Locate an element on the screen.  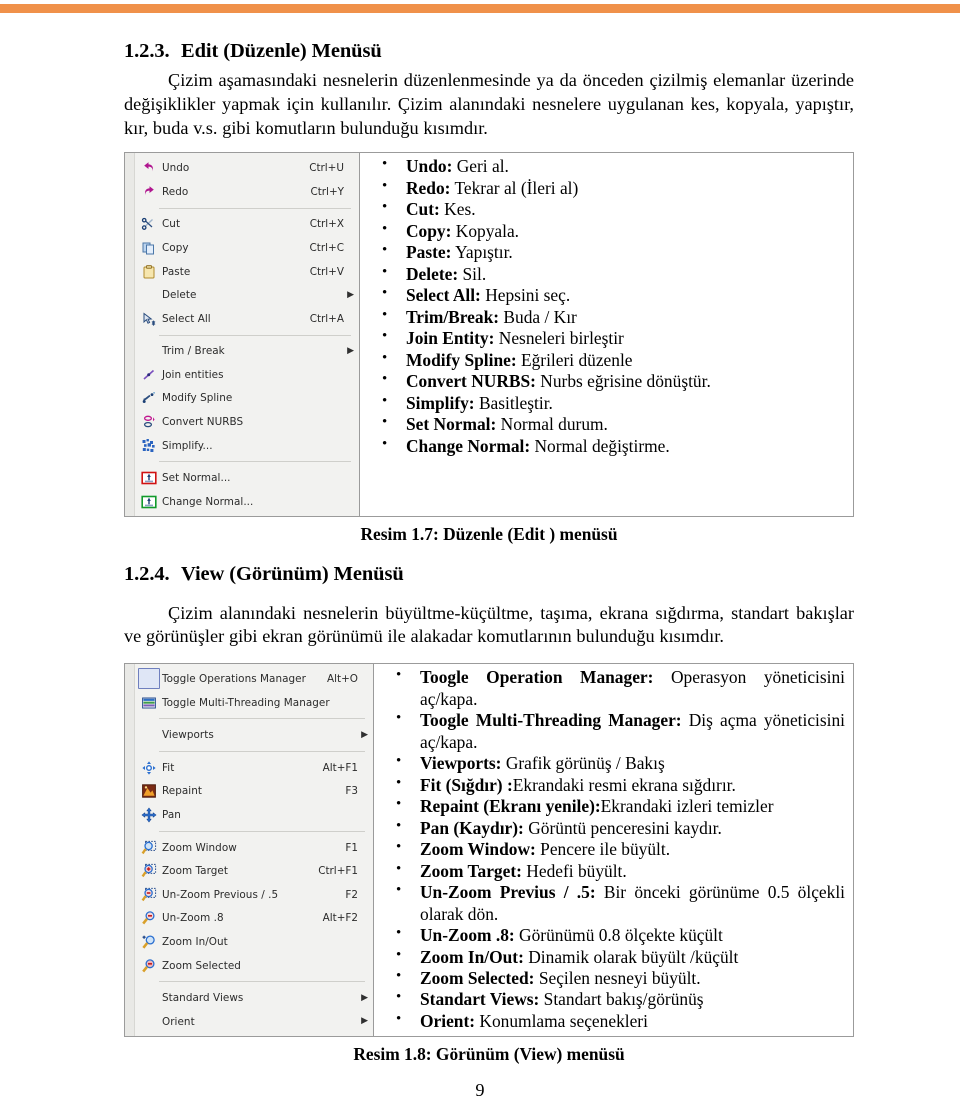
menu-item-label: Undo is located at coordinates (176, 168).